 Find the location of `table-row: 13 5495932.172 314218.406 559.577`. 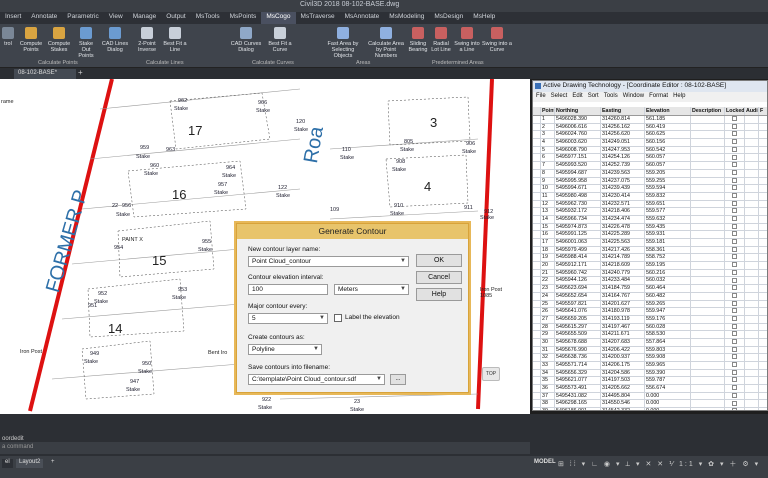

table-row: 13 5495932.172 314218.406 559.577 is located at coordinates (650, 212).